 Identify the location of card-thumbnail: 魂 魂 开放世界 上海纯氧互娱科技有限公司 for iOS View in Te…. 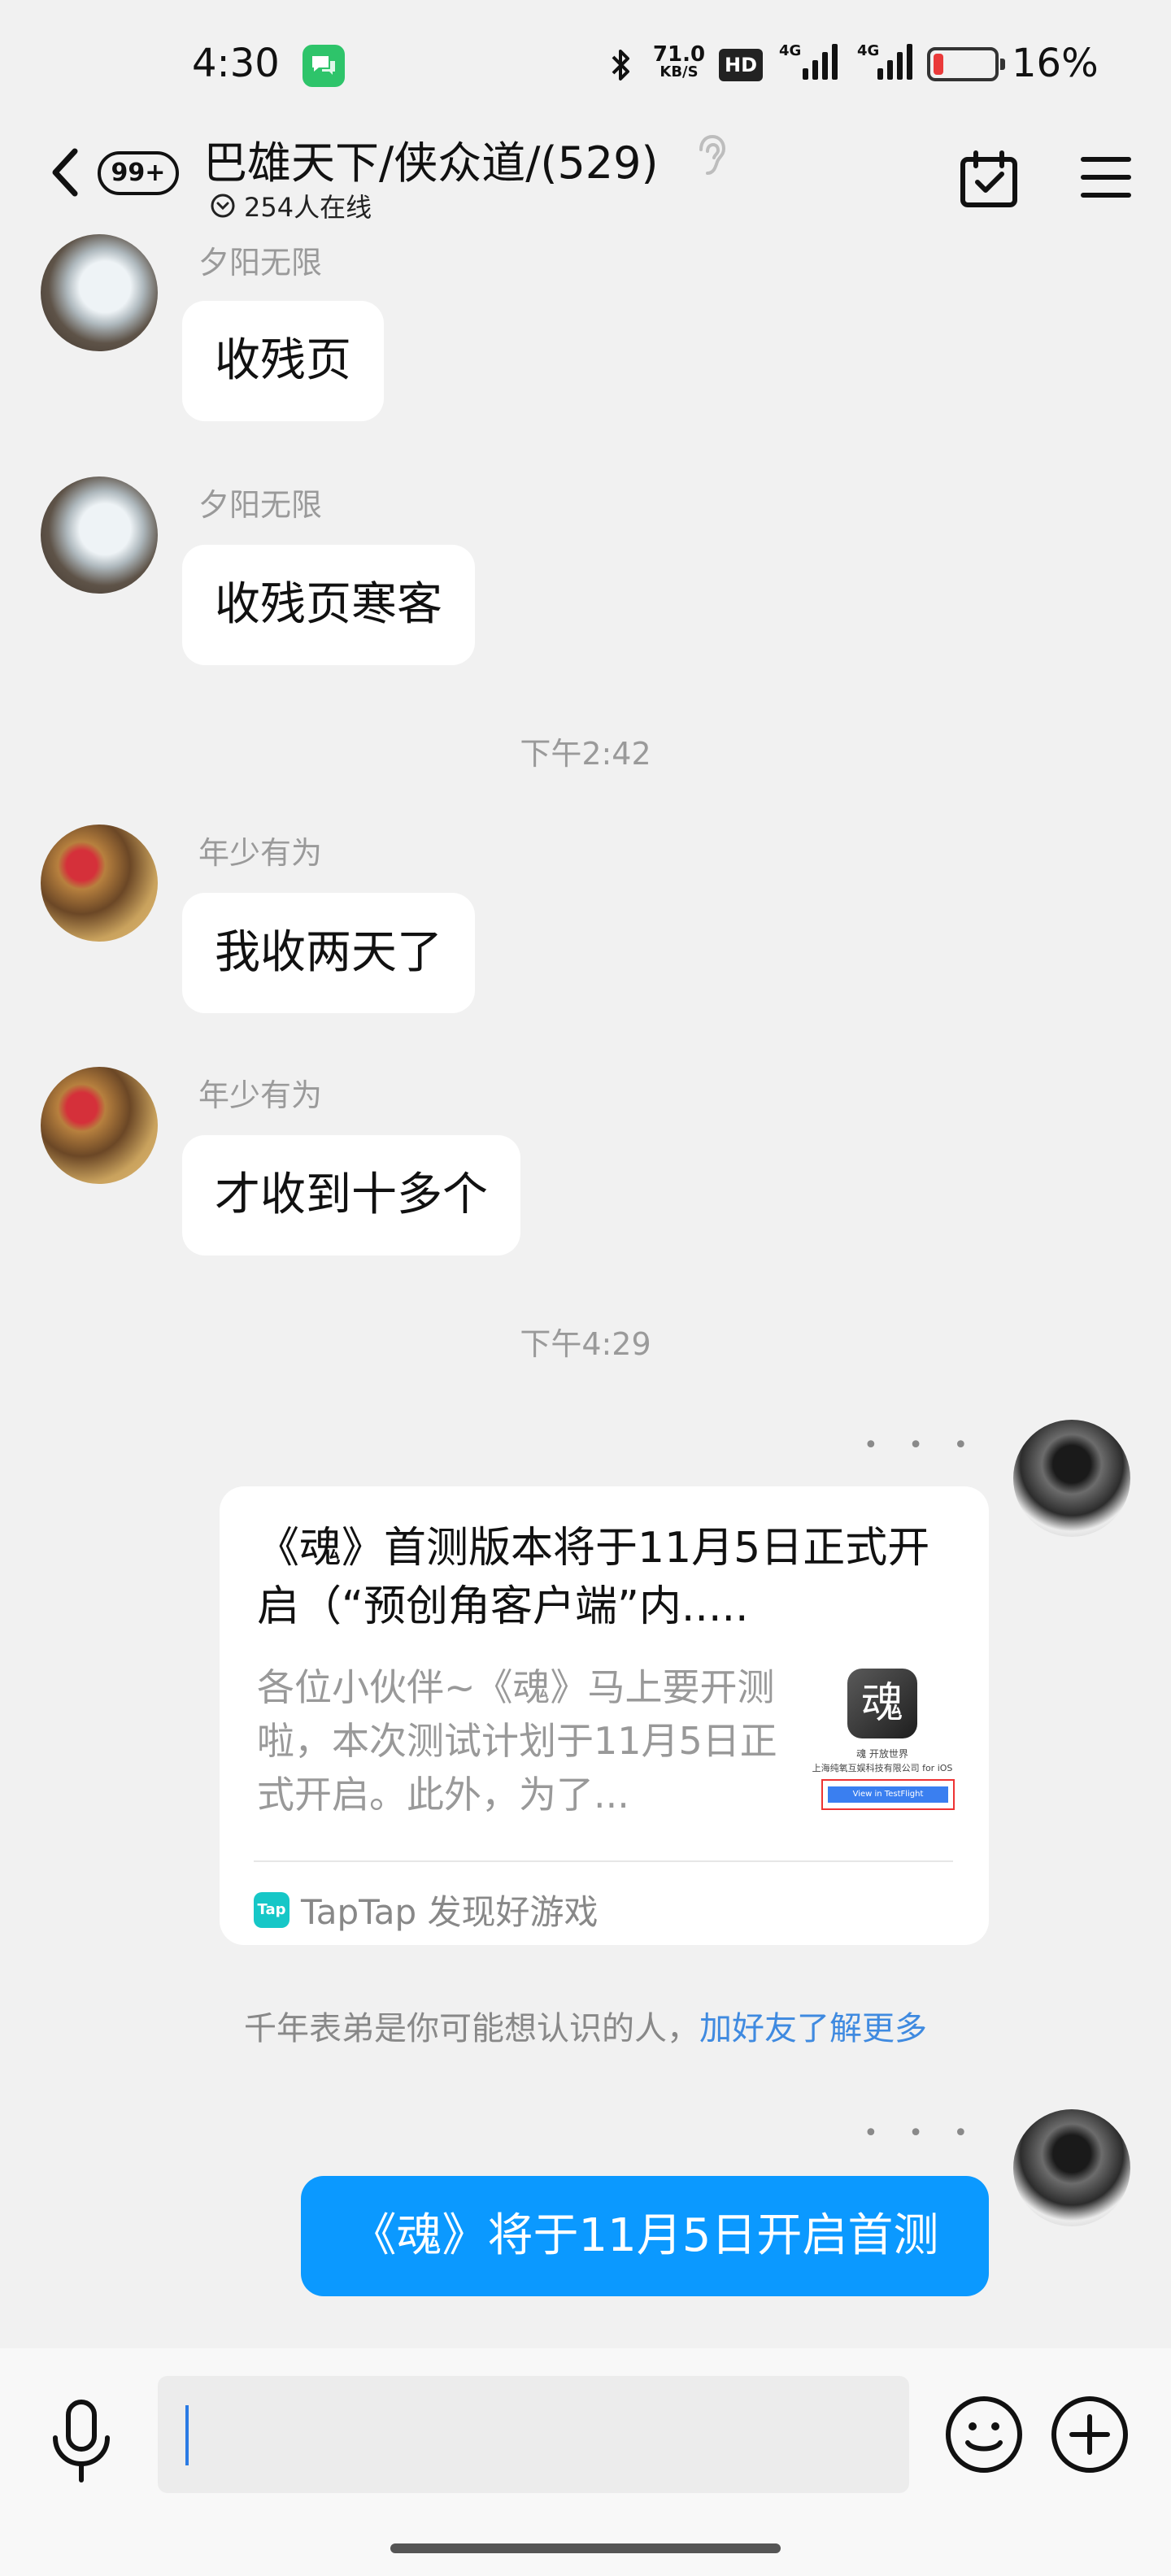
(882, 1747).